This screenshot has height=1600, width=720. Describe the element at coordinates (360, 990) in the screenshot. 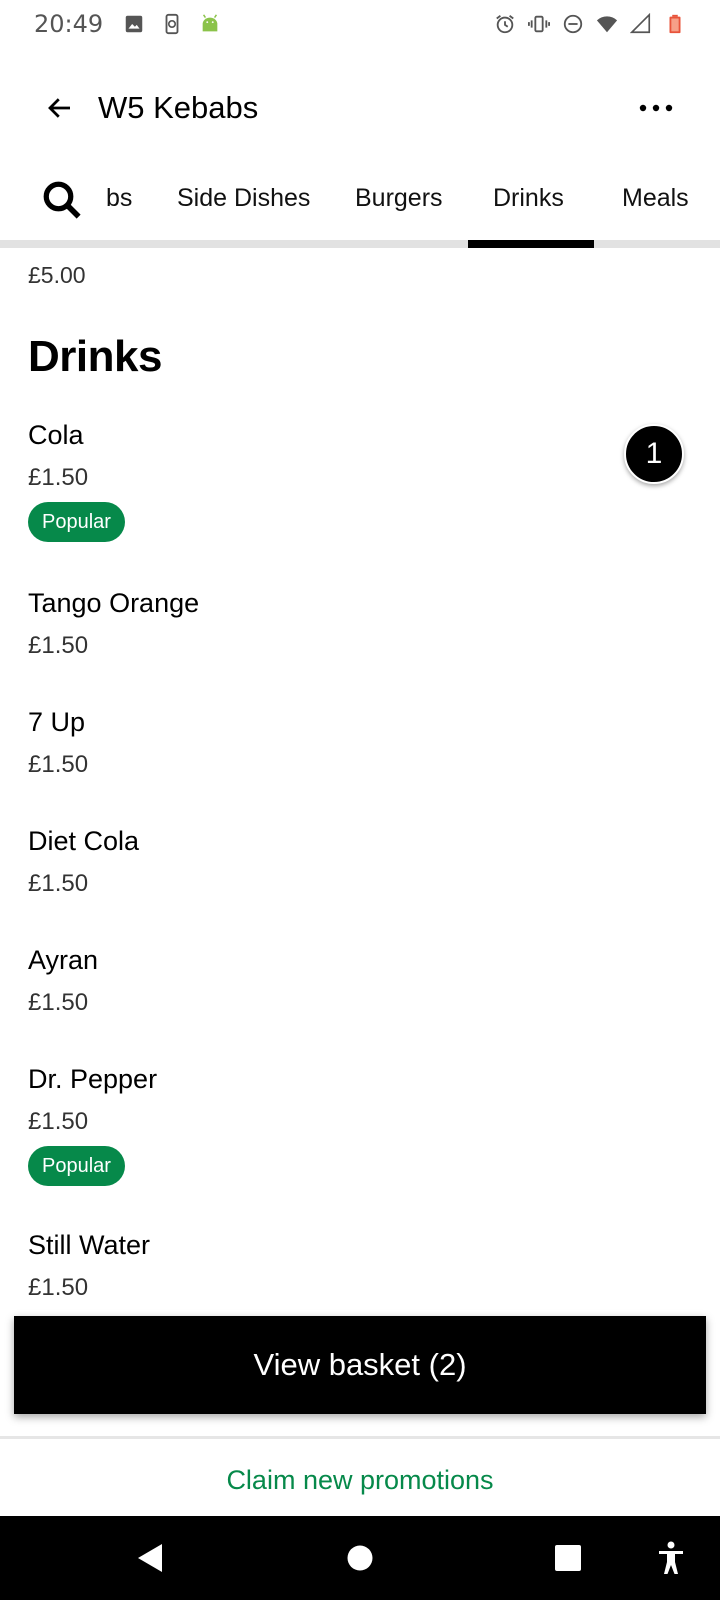

I see `menu-item-ayran: Ayran £1.50` at that location.